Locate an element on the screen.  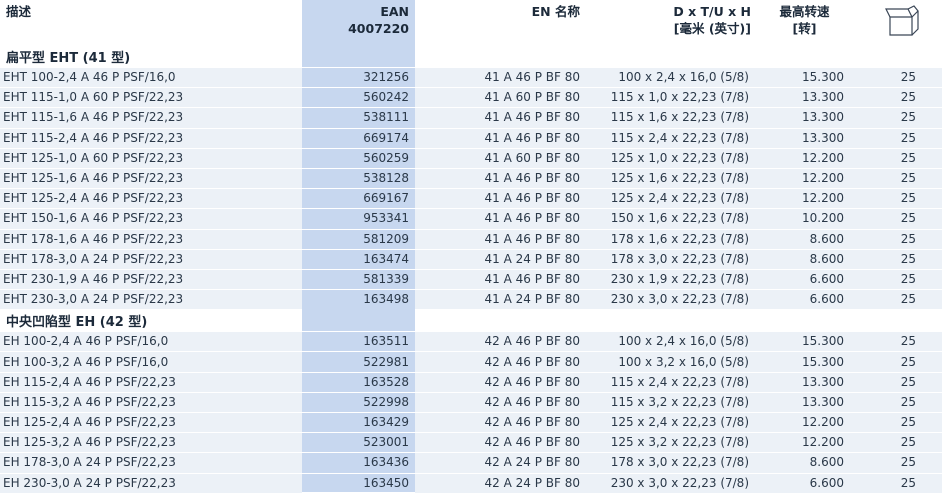
ean-cell: 163436 is located at coordinates (358, 463).